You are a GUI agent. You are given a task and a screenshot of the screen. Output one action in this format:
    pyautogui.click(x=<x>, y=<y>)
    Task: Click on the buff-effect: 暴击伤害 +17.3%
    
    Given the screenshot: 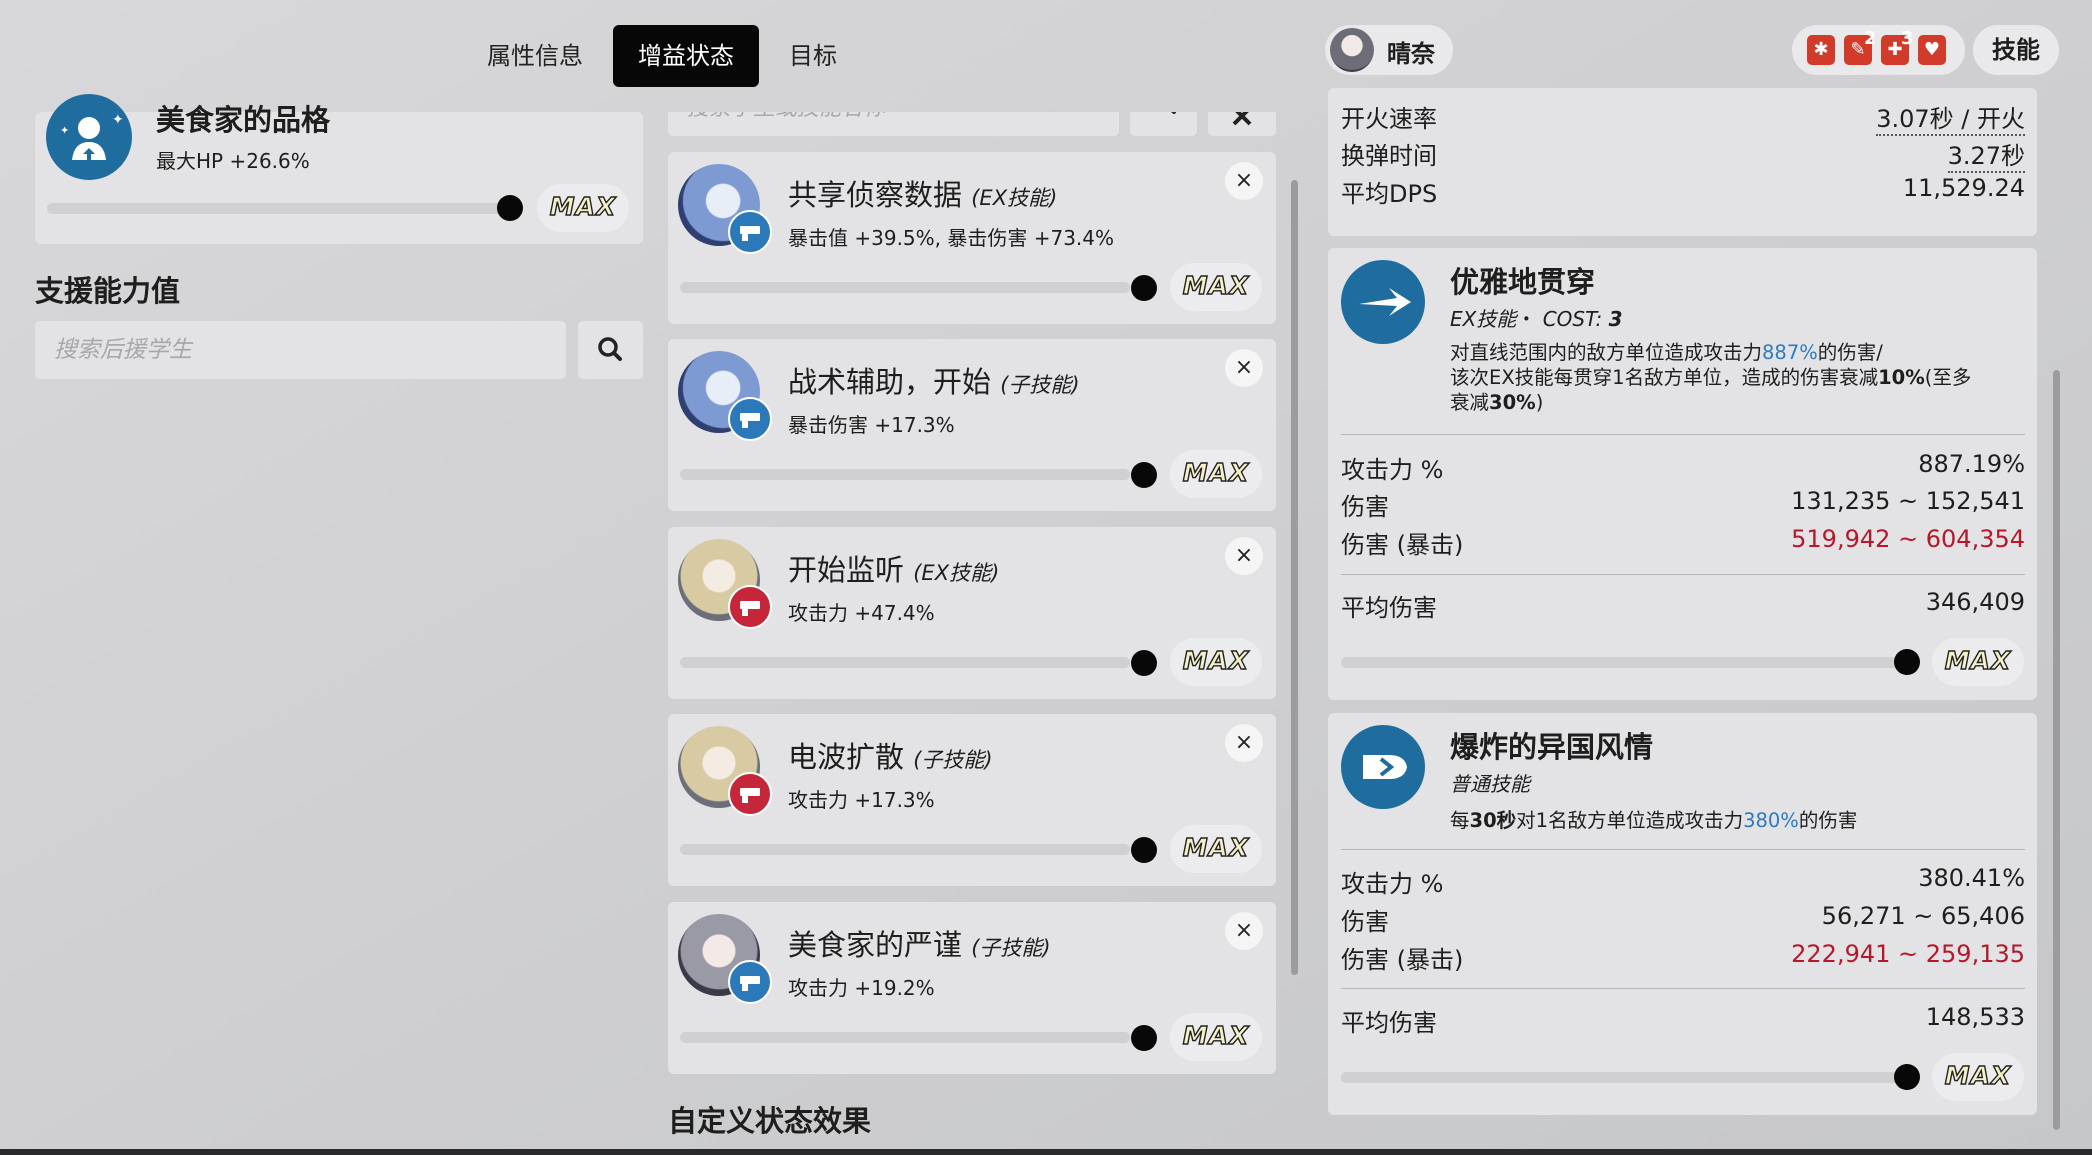 What is the action you would take?
    pyautogui.click(x=871, y=425)
    